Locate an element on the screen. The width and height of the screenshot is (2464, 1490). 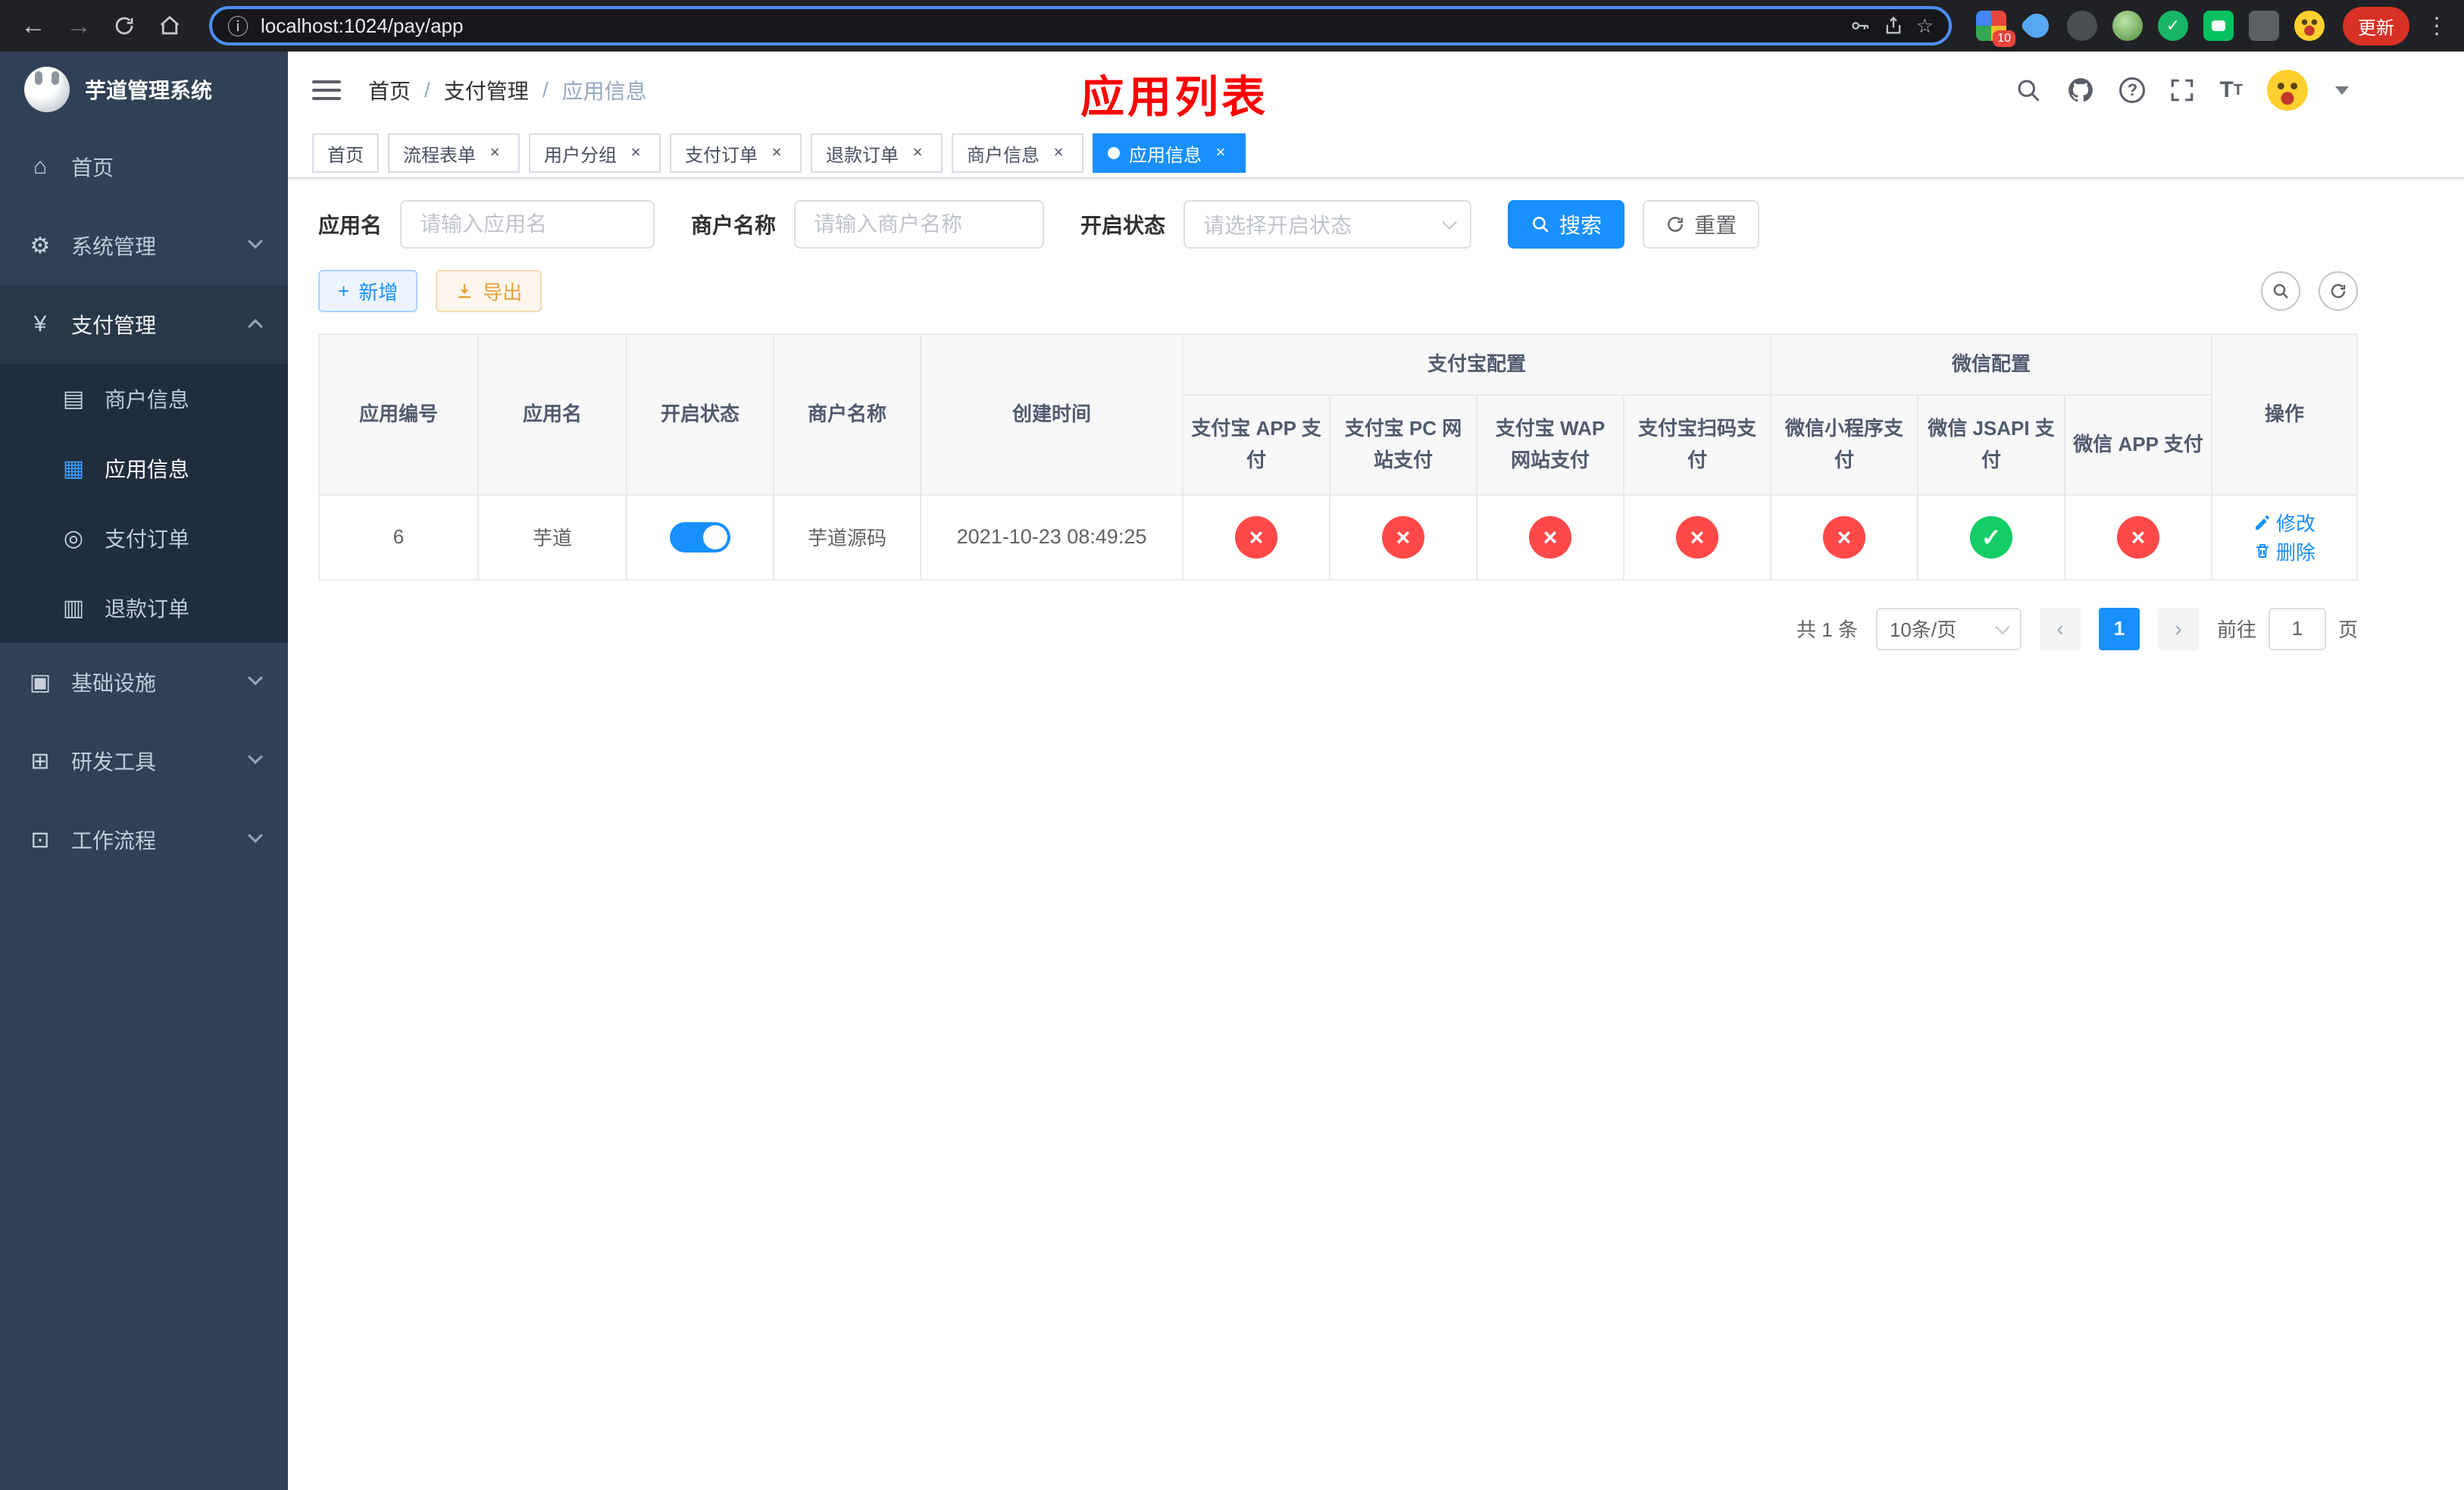
total-count: 共 1 条 is located at coordinates (1827, 630).